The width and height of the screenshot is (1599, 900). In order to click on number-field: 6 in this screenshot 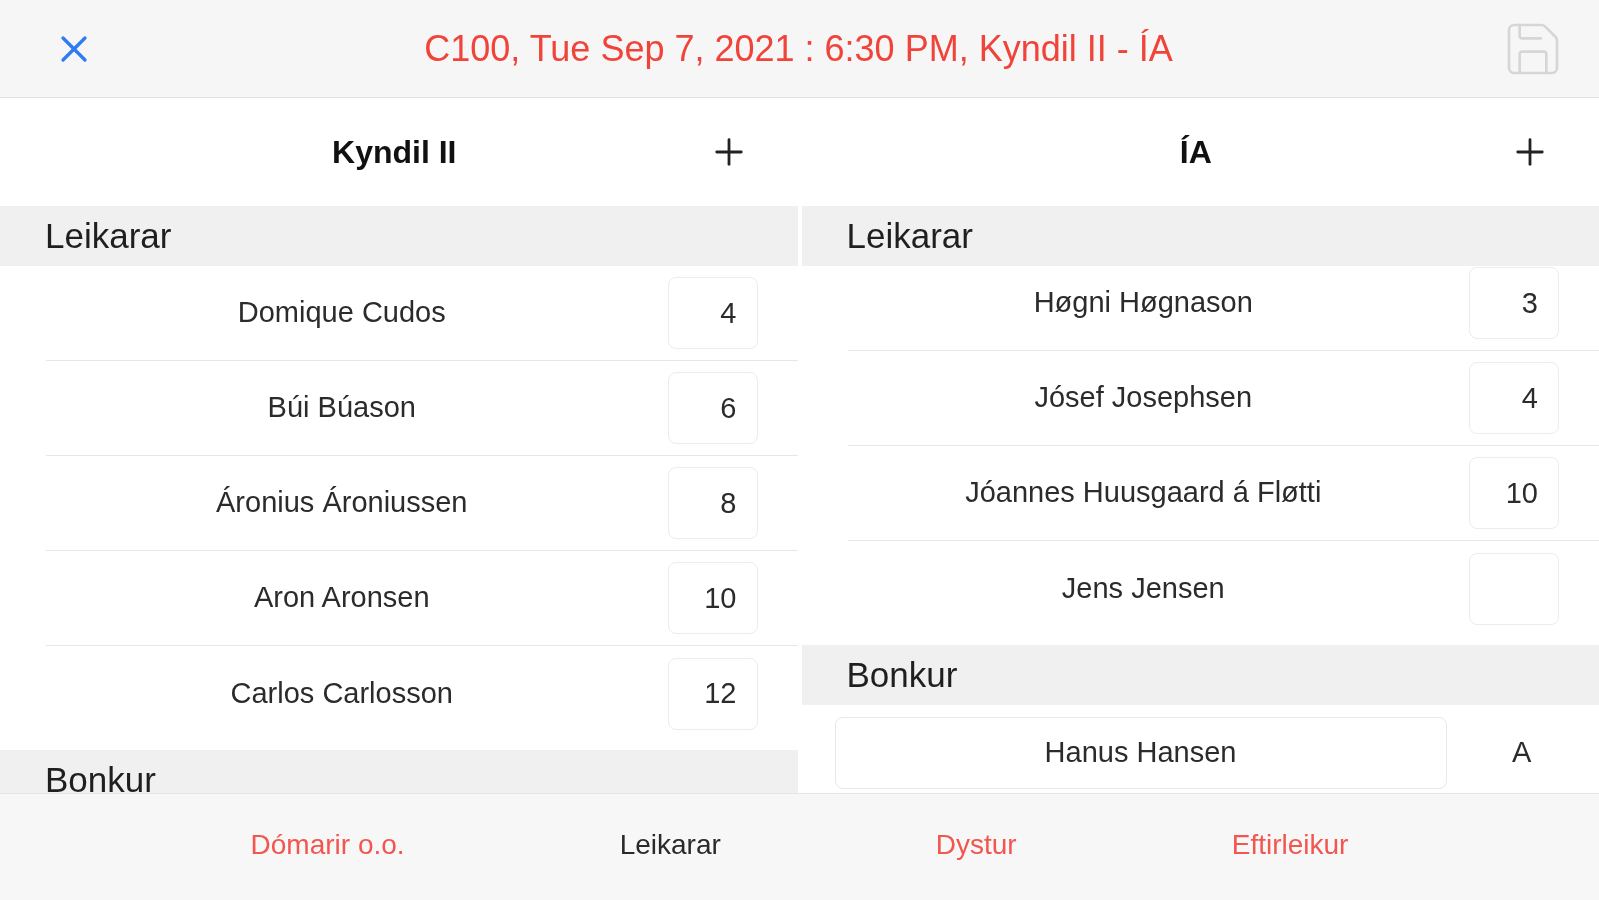, I will do `click(712, 408)`.